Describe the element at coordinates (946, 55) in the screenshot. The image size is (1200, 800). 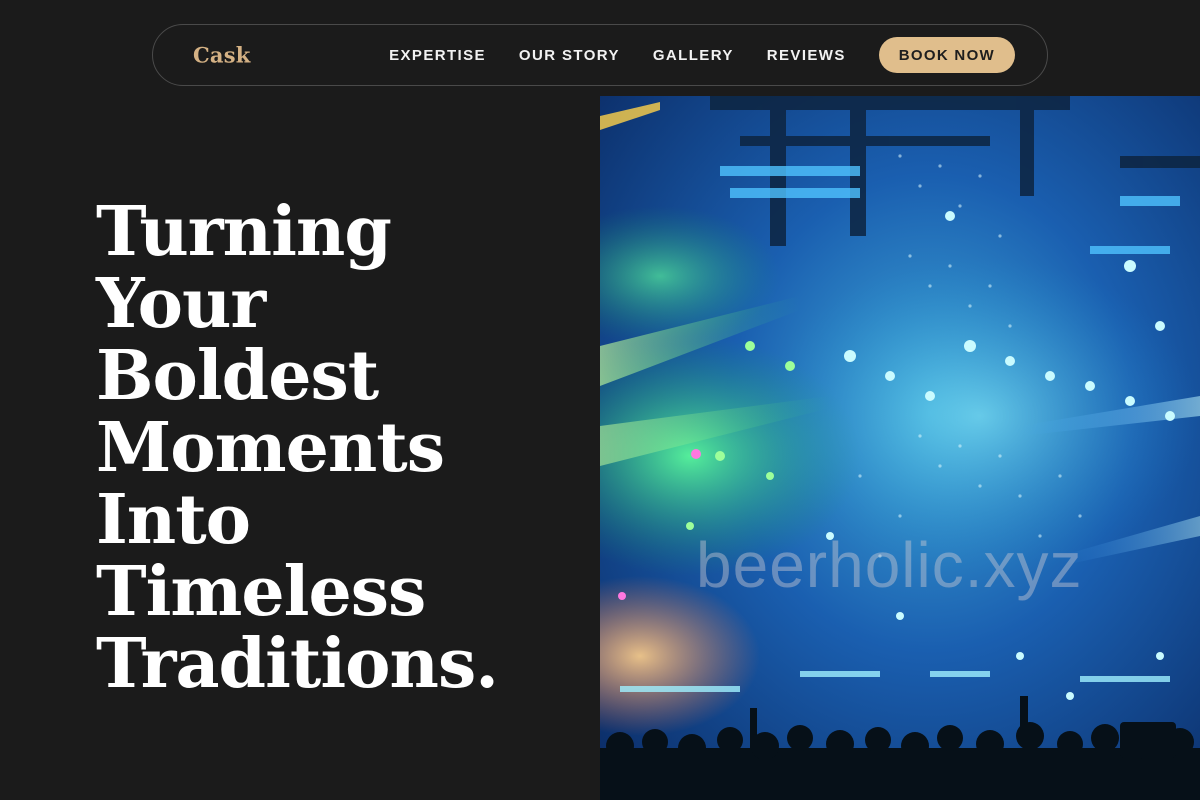
I see `book-now-button: BOOK NOW` at that location.